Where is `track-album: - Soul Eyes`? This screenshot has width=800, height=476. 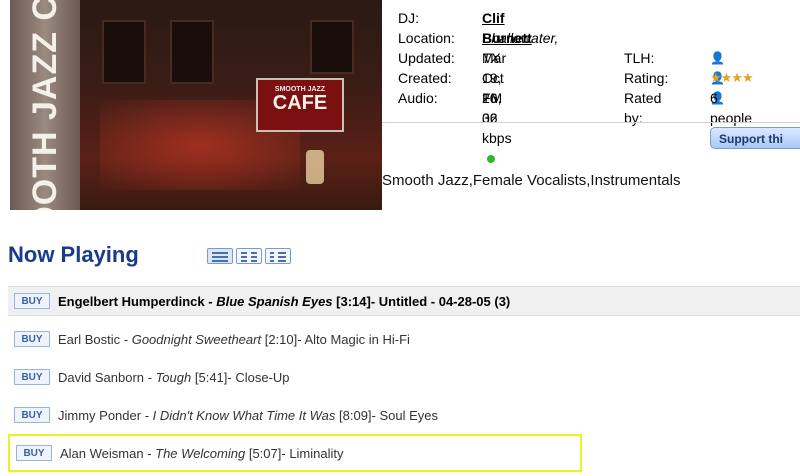 track-album: - Soul Eyes is located at coordinates (405, 415).